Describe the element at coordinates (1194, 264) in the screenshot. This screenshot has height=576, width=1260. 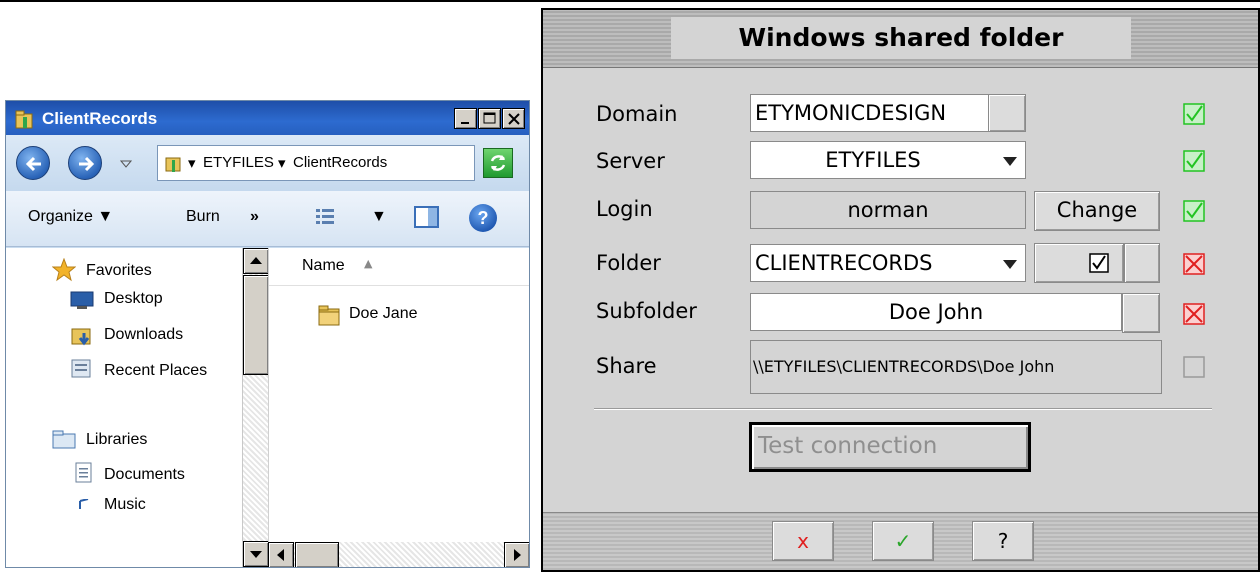
I see `folder-error-icon` at that location.